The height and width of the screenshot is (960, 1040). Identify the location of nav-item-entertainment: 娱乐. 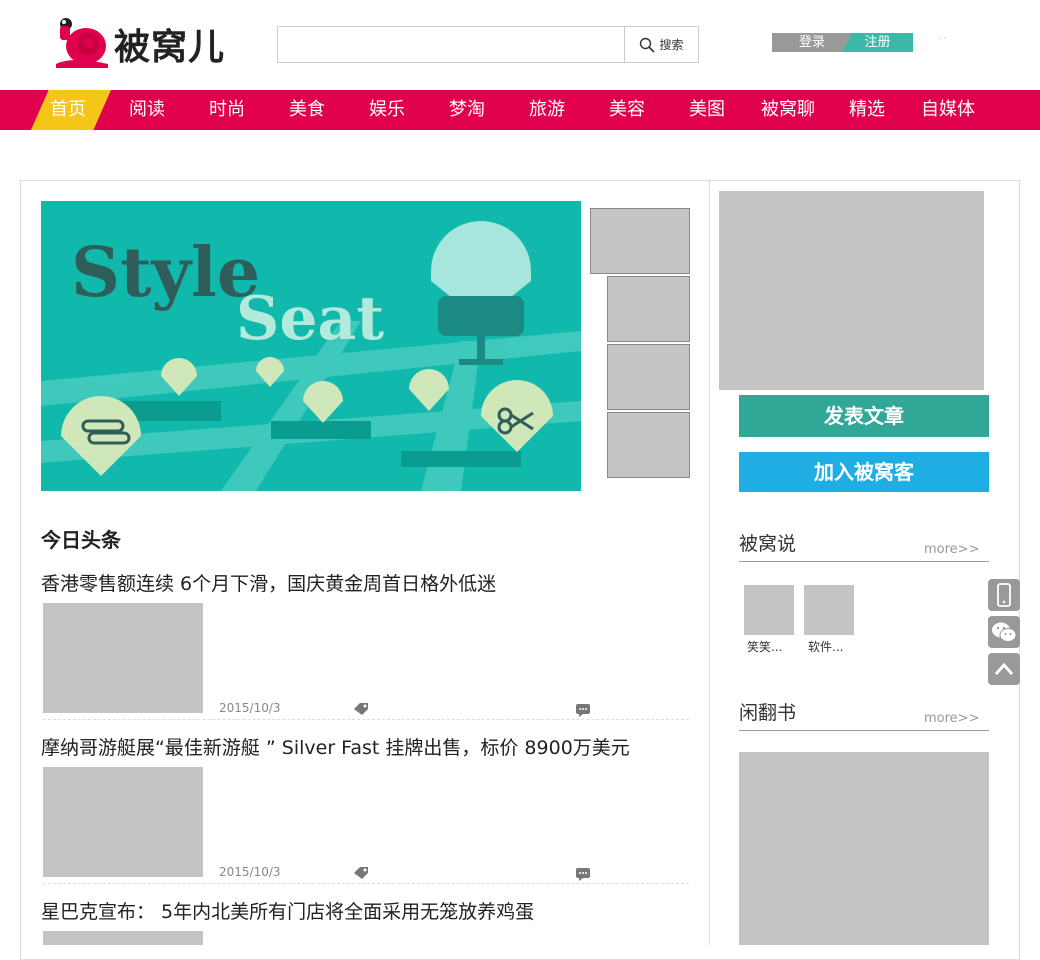
(387, 110).